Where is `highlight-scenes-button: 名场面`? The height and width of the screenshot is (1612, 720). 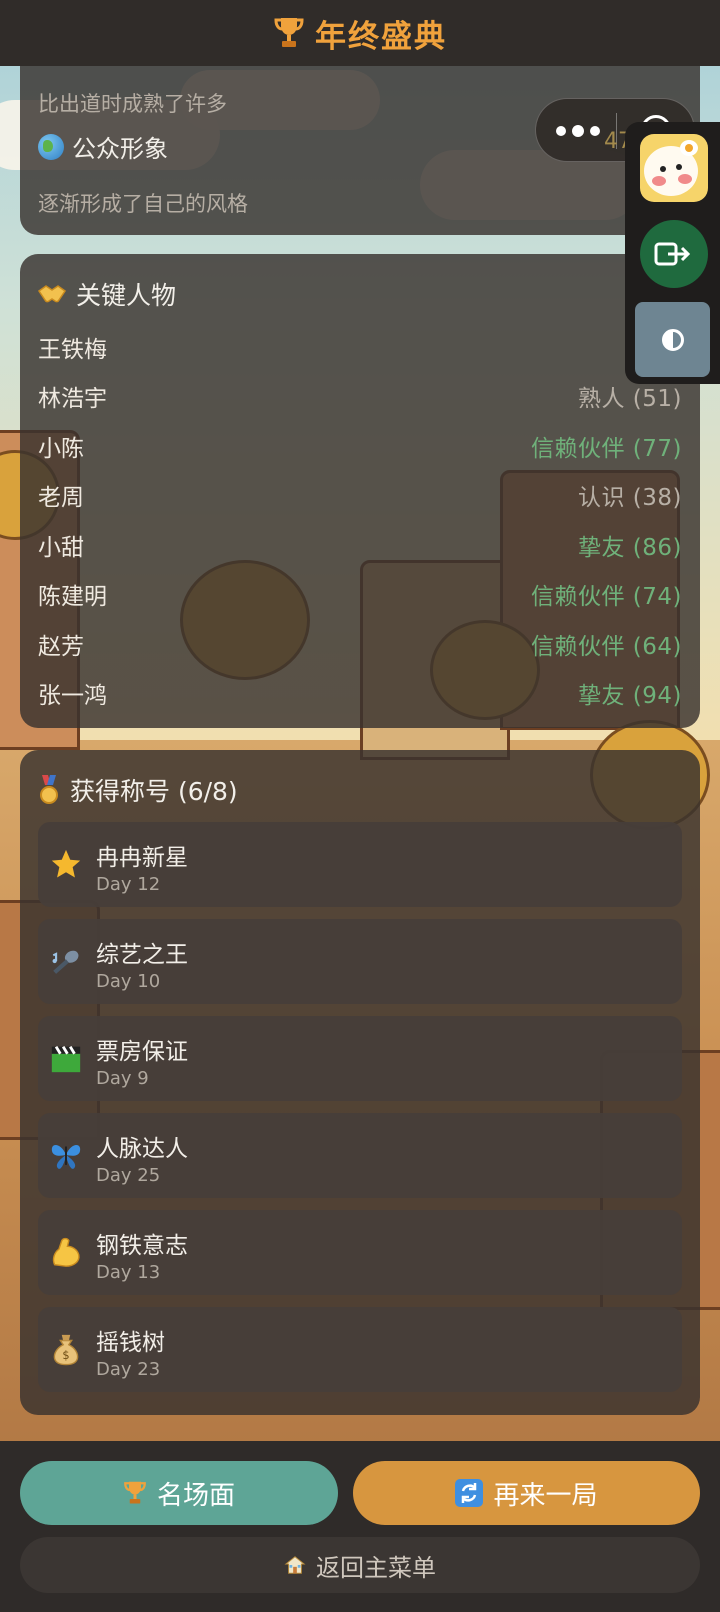
highlight-scenes-button: 名场面 is located at coordinates (179, 1493).